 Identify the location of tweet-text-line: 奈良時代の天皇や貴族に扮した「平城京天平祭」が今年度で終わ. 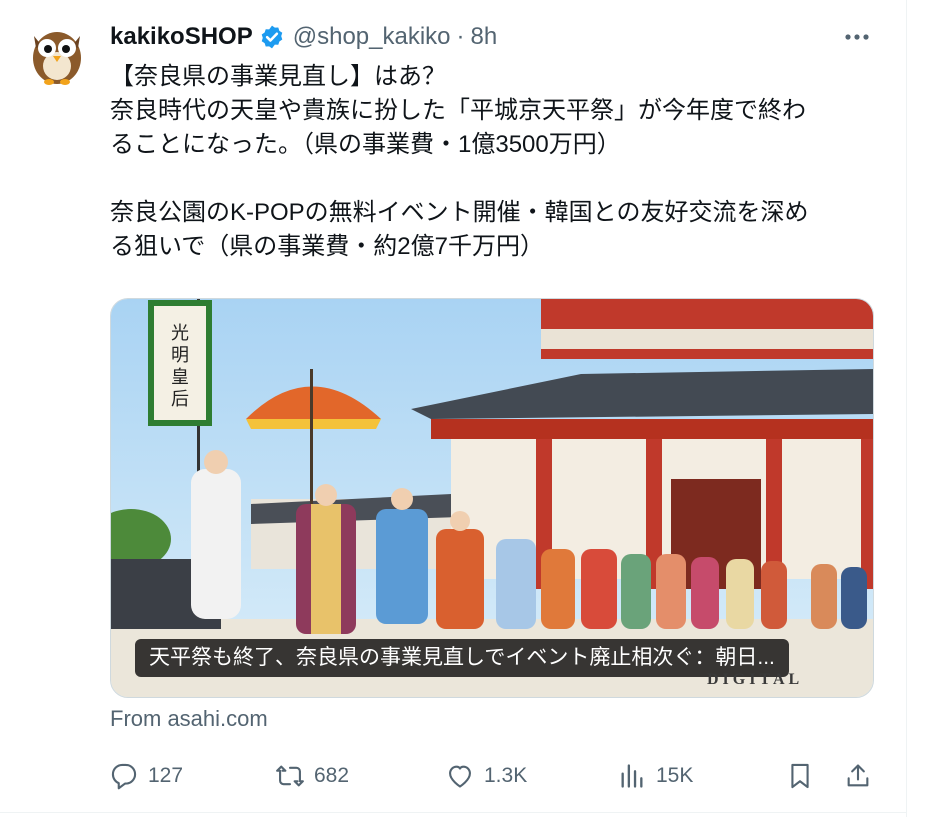
(458, 110).